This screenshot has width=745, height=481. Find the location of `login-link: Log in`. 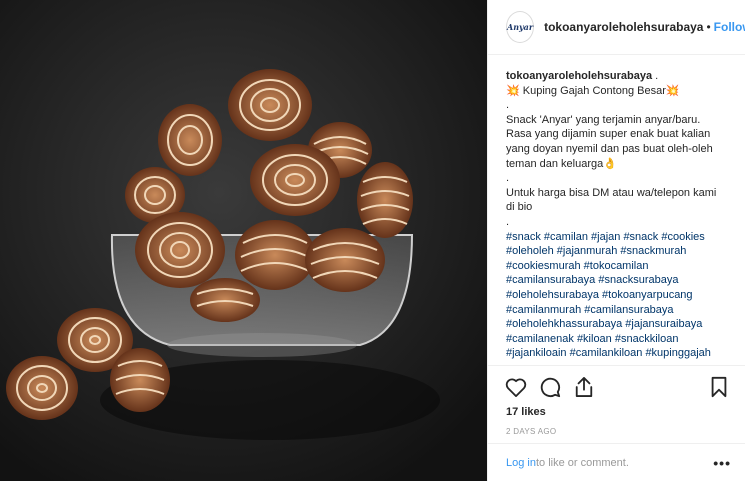

login-link: Log in is located at coordinates (521, 463).